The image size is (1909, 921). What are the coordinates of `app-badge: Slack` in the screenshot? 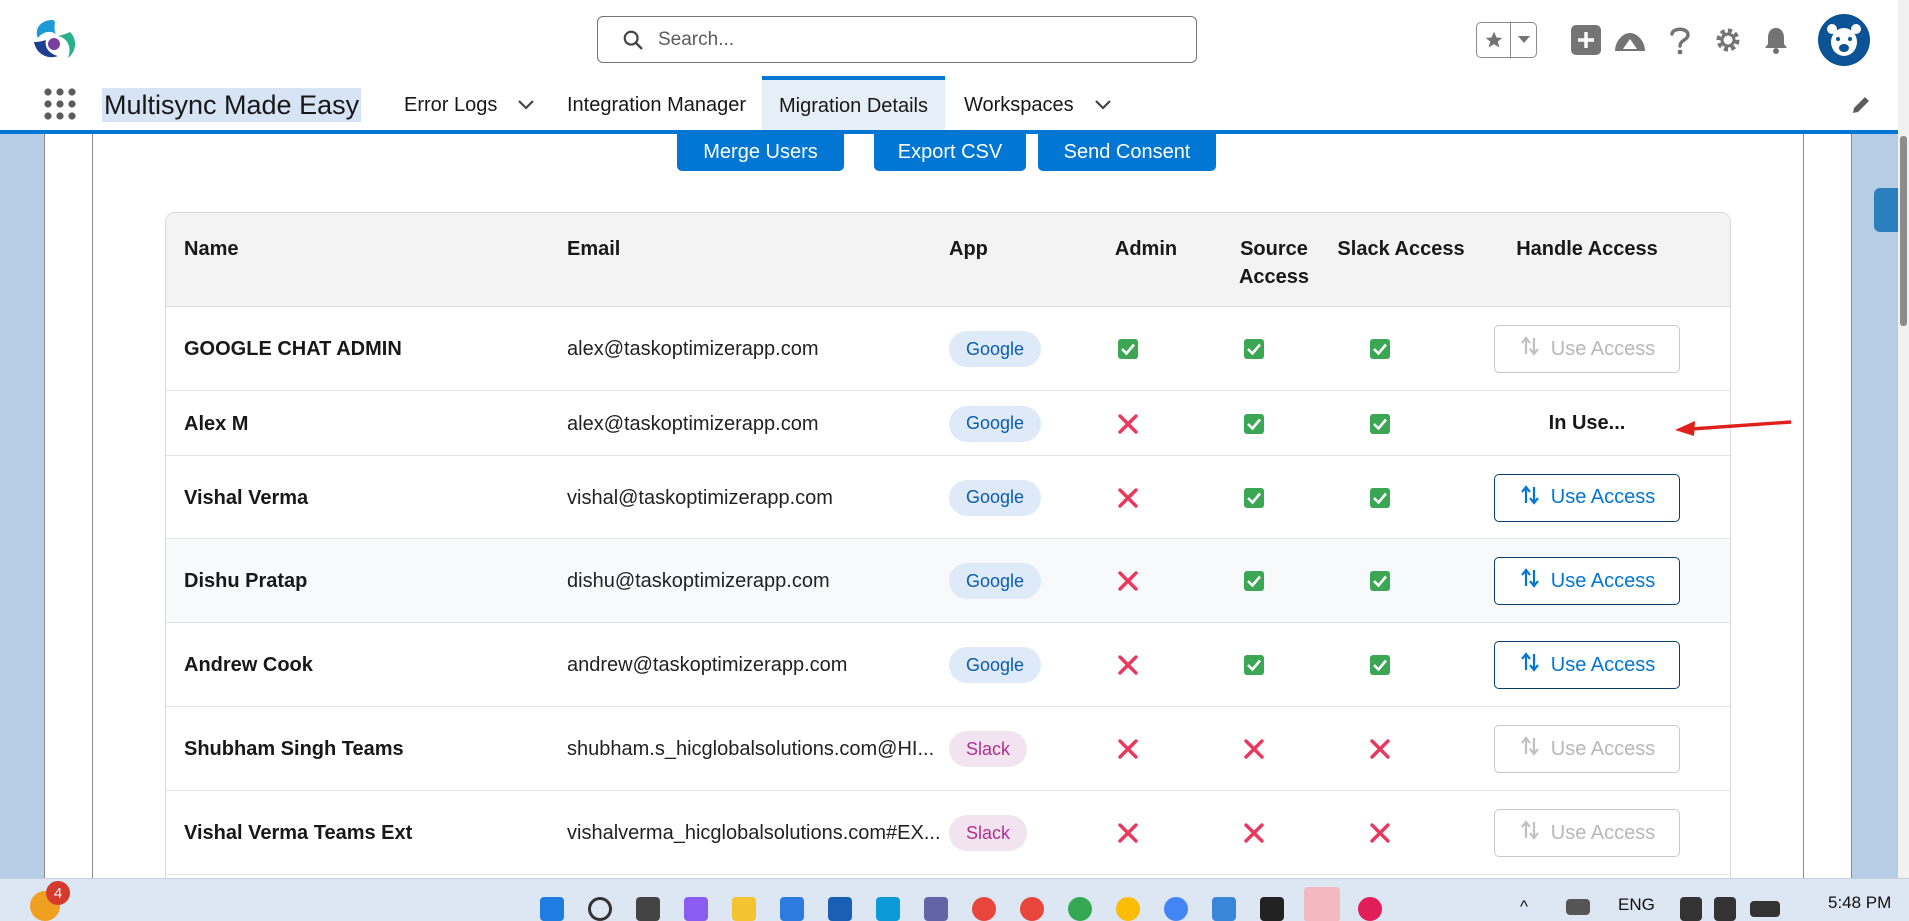 It's located at (988, 833).